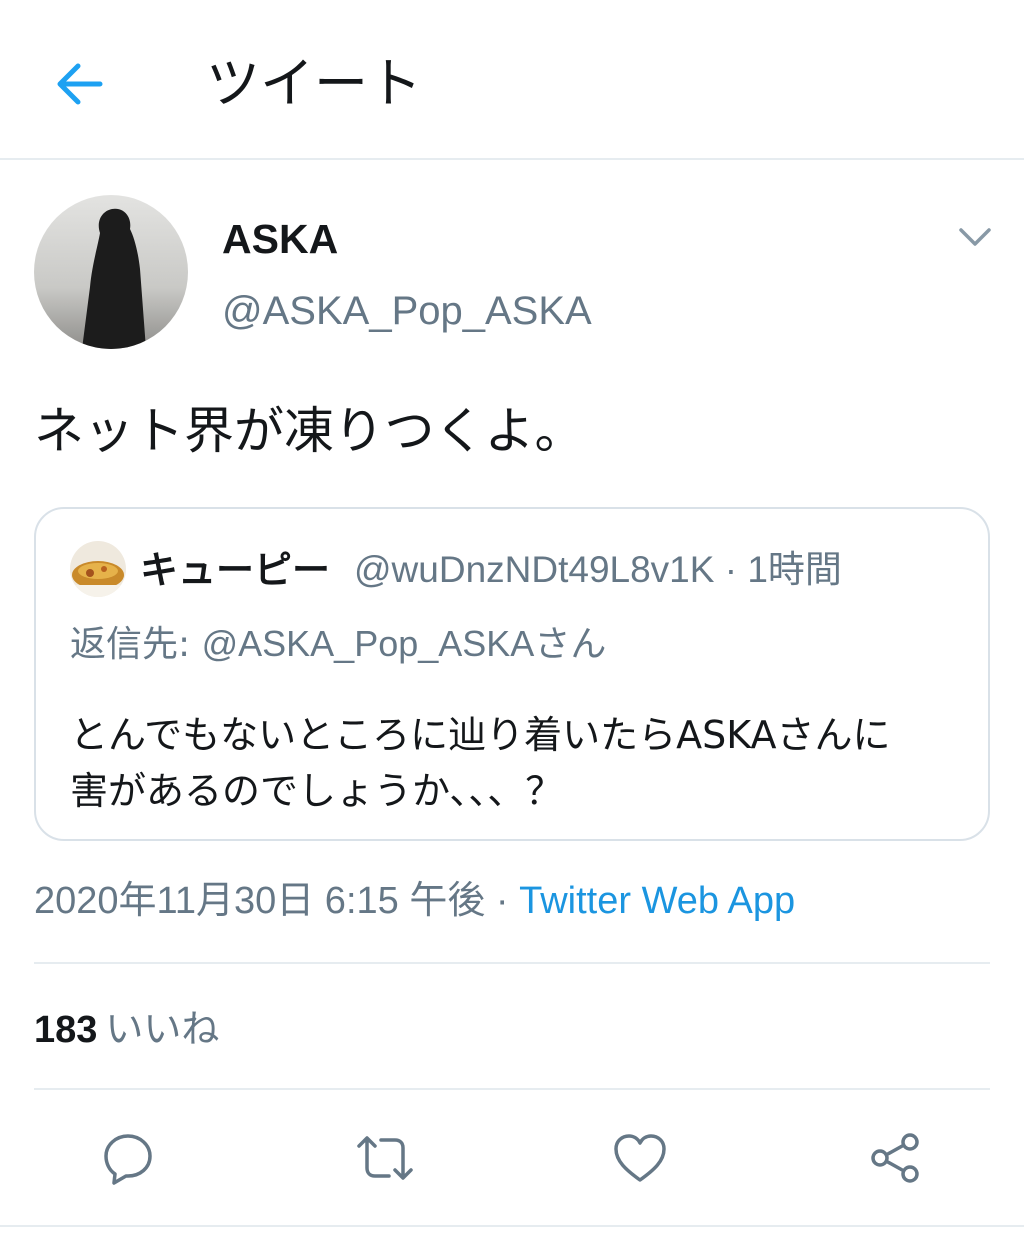 This screenshot has width=1024, height=1259. I want to click on quoted-handle-time: @wuDnzNDt49L8v1K · 1時間, so click(598, 570).